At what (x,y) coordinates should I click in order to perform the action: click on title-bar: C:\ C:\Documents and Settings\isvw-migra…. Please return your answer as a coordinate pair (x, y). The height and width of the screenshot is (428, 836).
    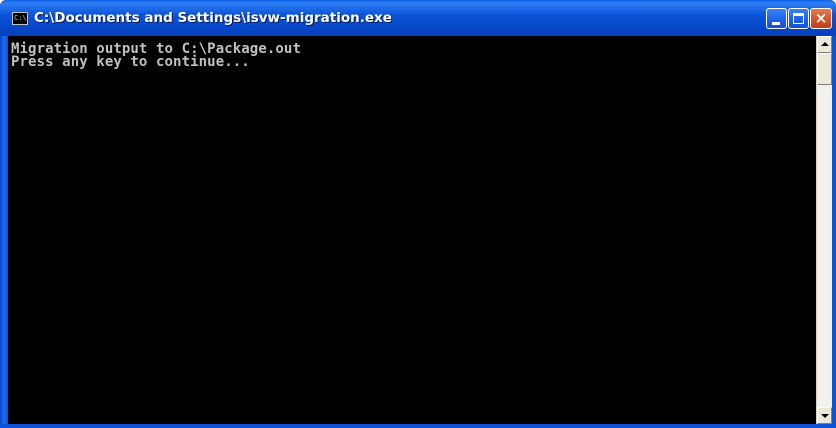
    Looking at the image, I should click on (418, 18).